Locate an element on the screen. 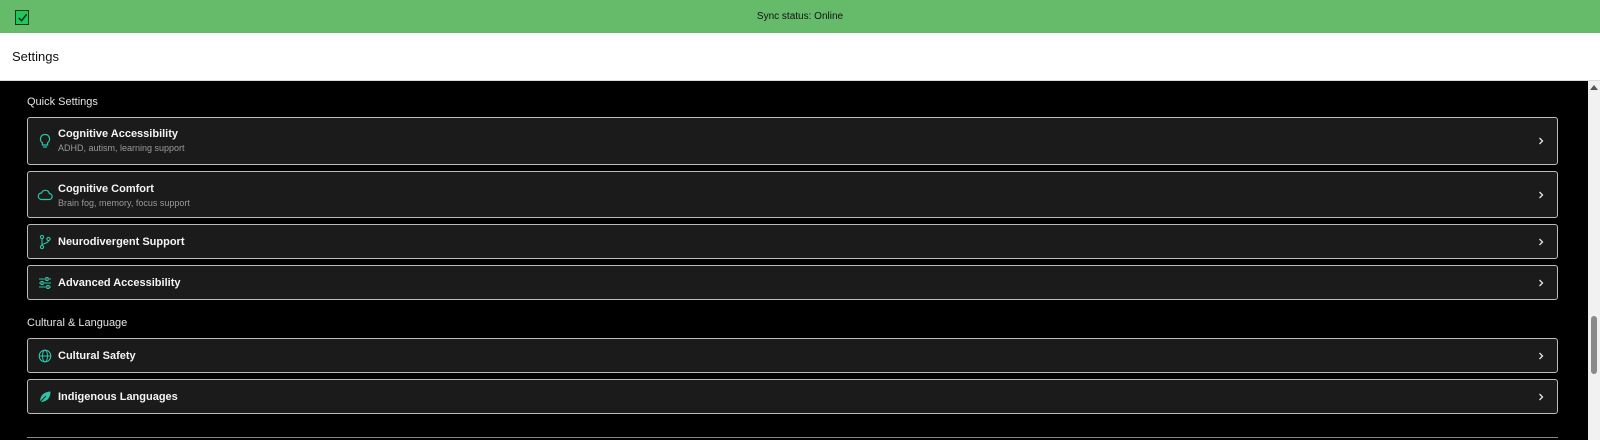 Image resolution: width=1600 pixels, height=440 pixels. page-title: Settings is located at coordinates (35, 56).